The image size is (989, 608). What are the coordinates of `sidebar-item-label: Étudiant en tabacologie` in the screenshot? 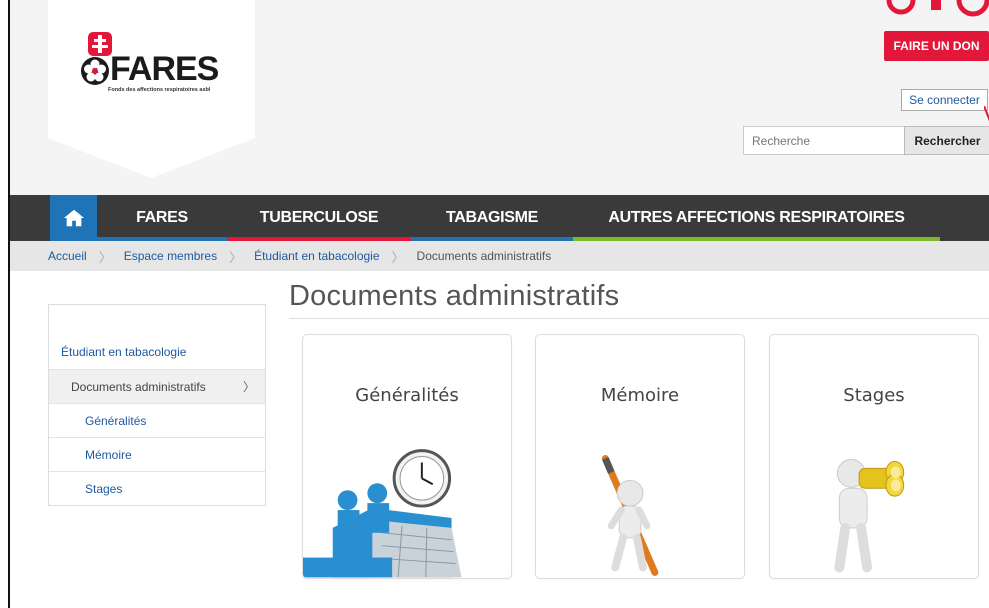 It's located at (124, 352).